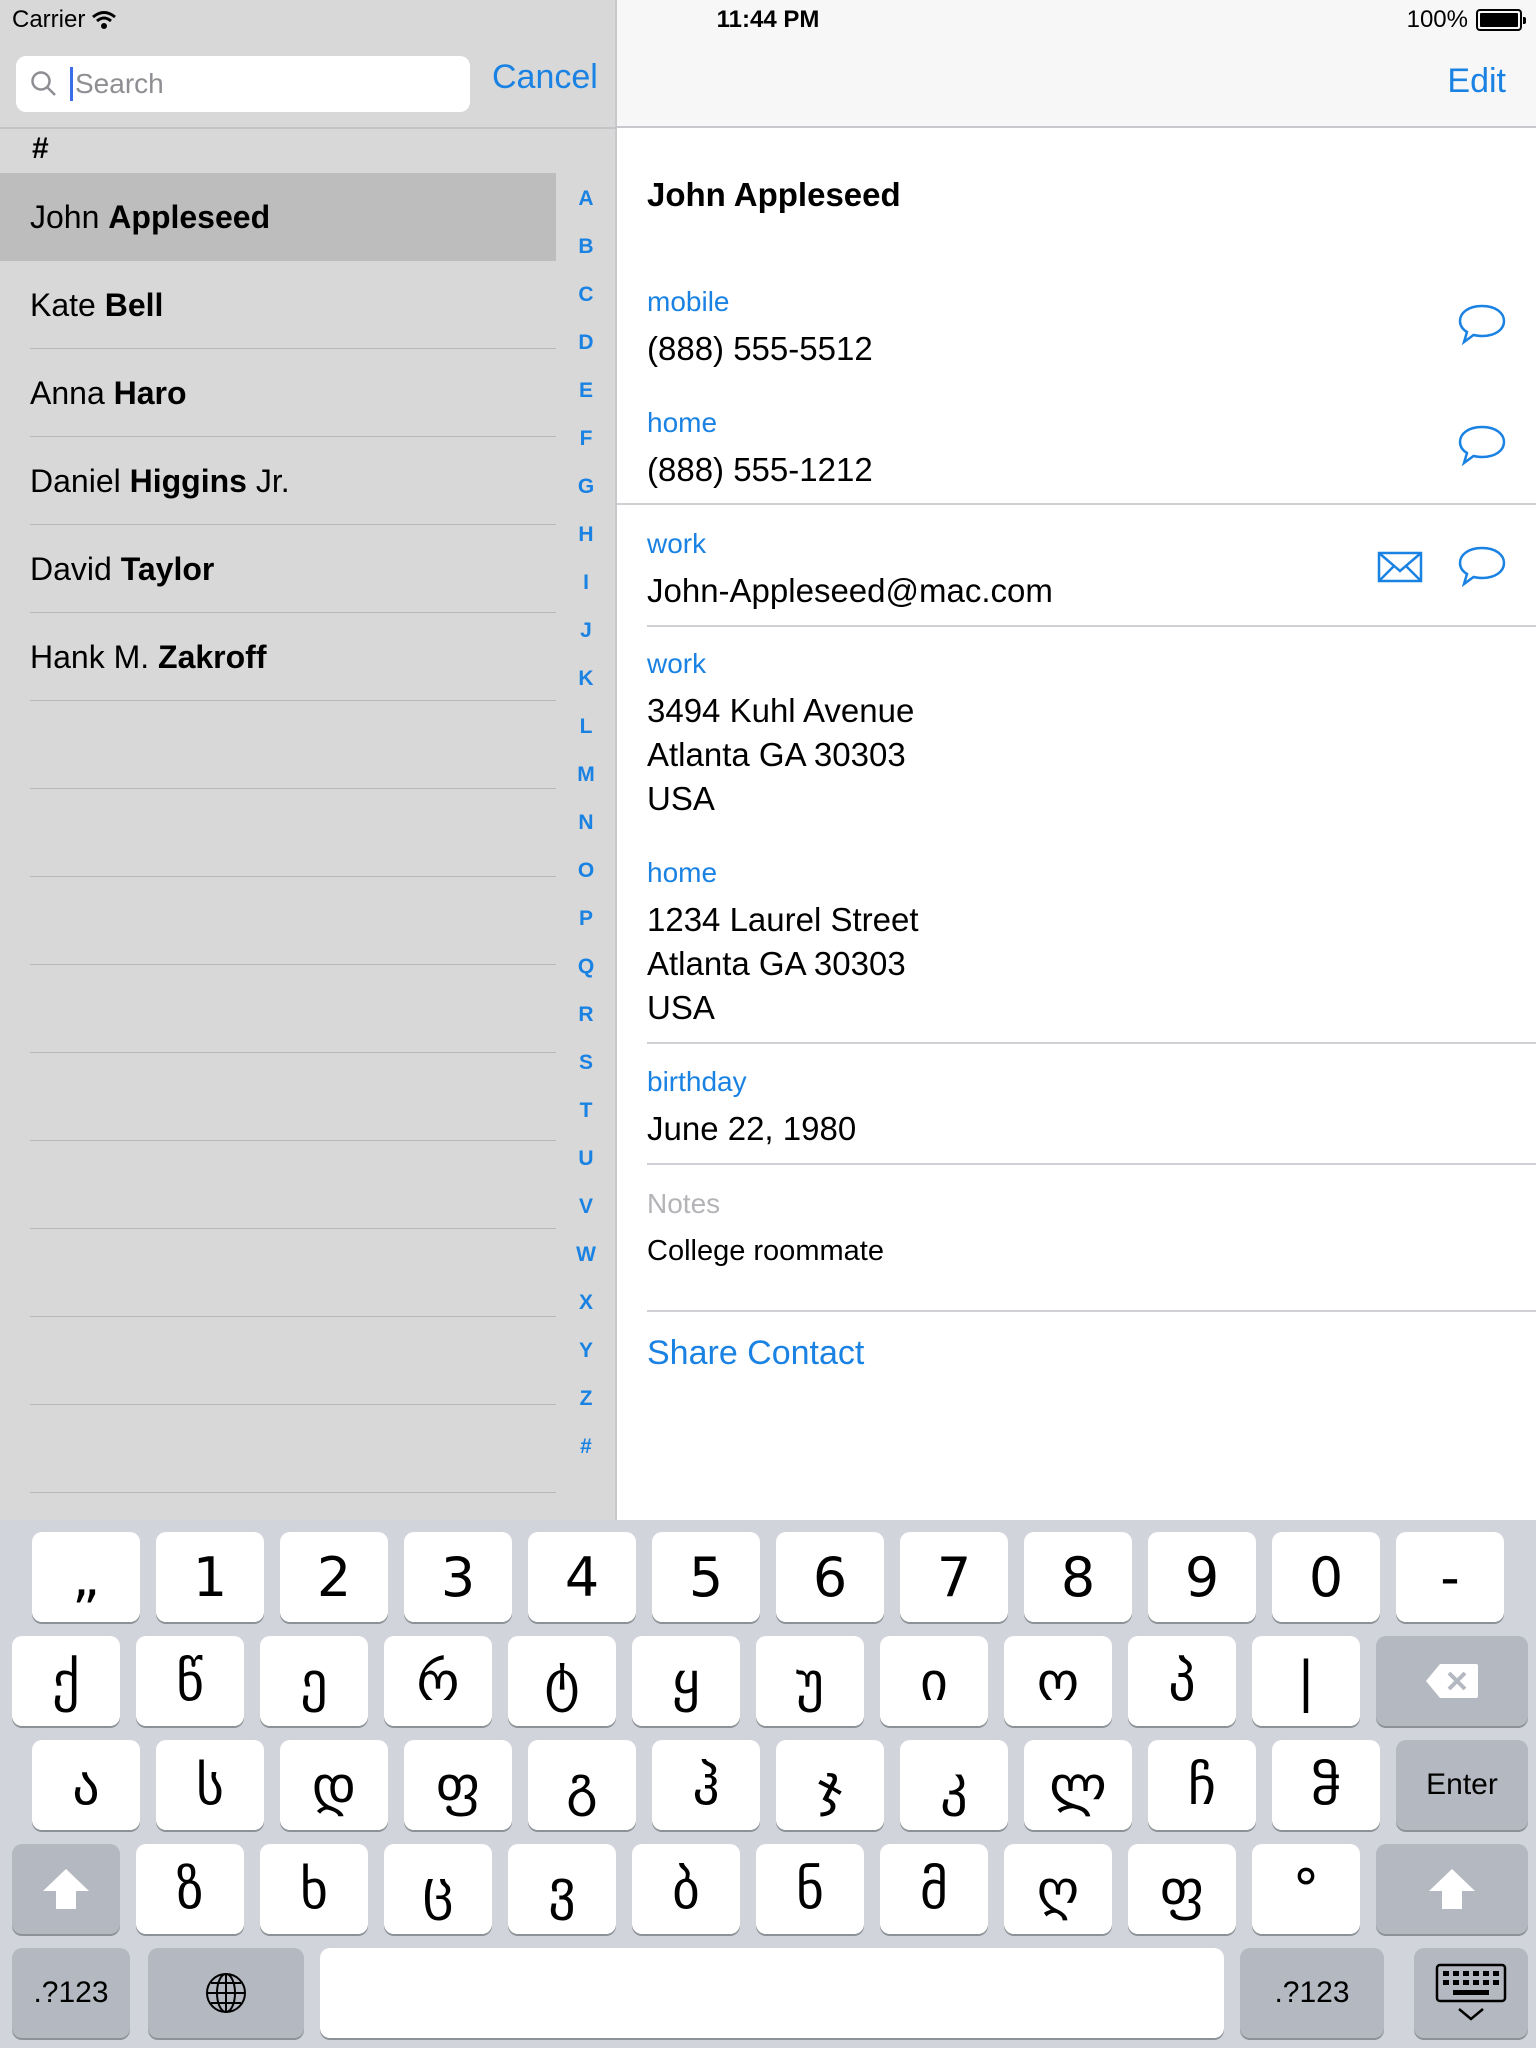  What do you see at coordinates (334, 1785) in the screenshot?
I see `key-georgian: დ` at bounding box center [334, 1785].